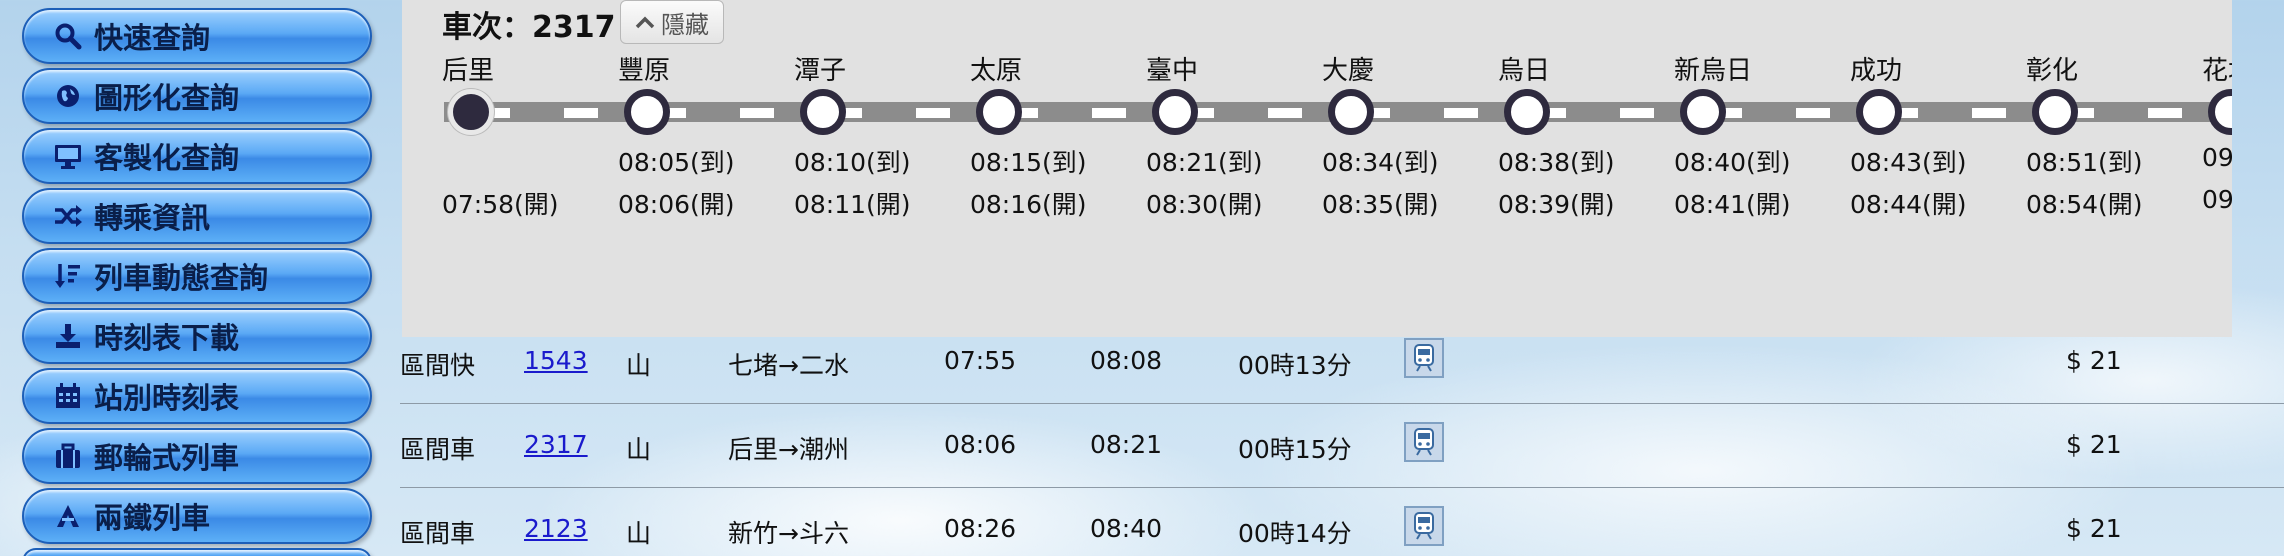 This screenshot has width=2284, height=556. I want to click on station-stop: 花壇 09:0 09:0, so click(2217, 168).